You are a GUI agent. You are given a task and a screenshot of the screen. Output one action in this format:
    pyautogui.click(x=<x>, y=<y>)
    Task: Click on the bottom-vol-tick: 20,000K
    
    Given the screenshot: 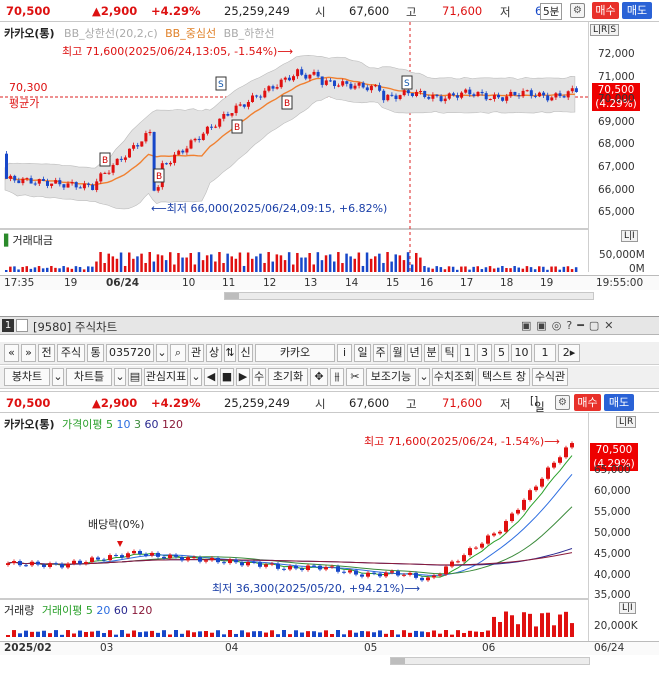 What is the action you would take?
    pyautogui.click(x=616, y=626)
    